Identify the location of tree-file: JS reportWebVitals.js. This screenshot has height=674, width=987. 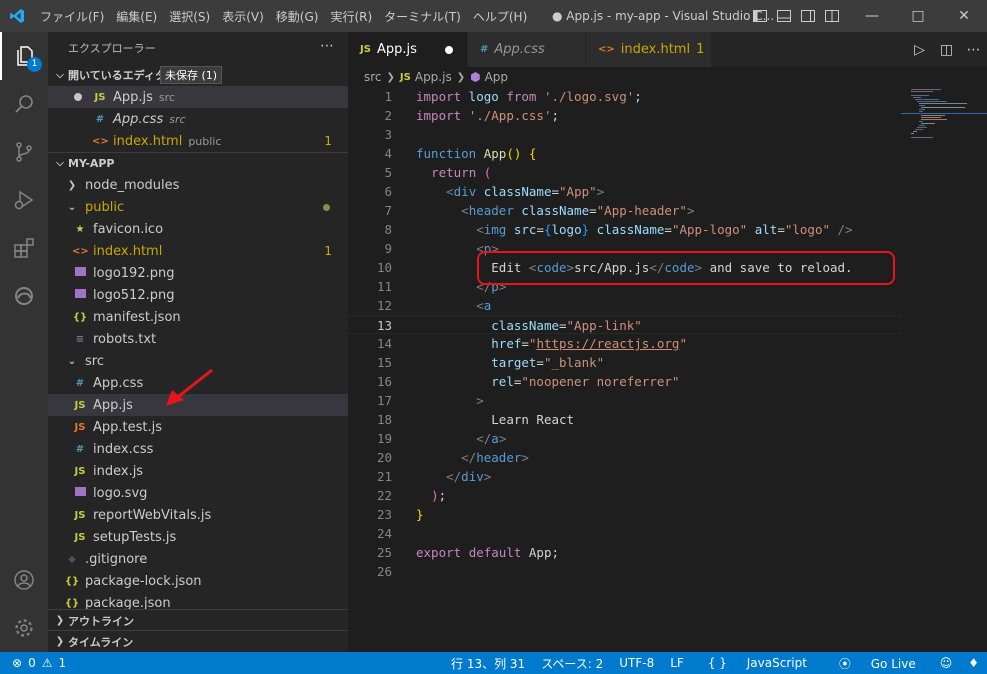
(198, 515).